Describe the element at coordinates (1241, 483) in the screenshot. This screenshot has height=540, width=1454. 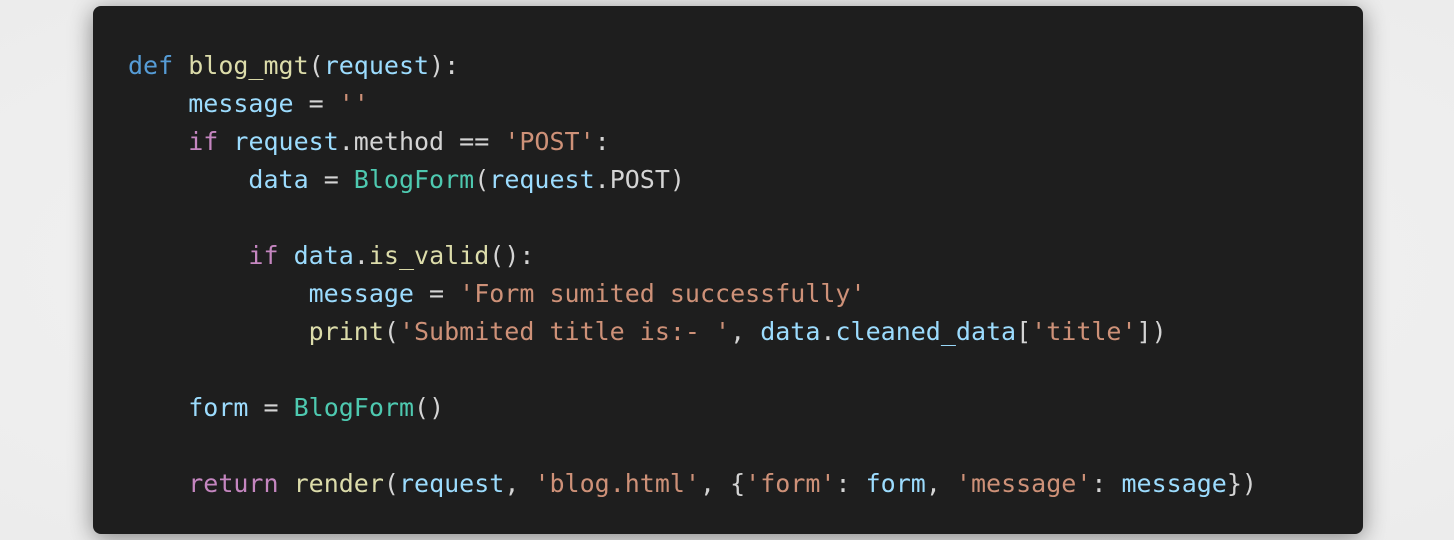
I see `code-token: })` at that location.